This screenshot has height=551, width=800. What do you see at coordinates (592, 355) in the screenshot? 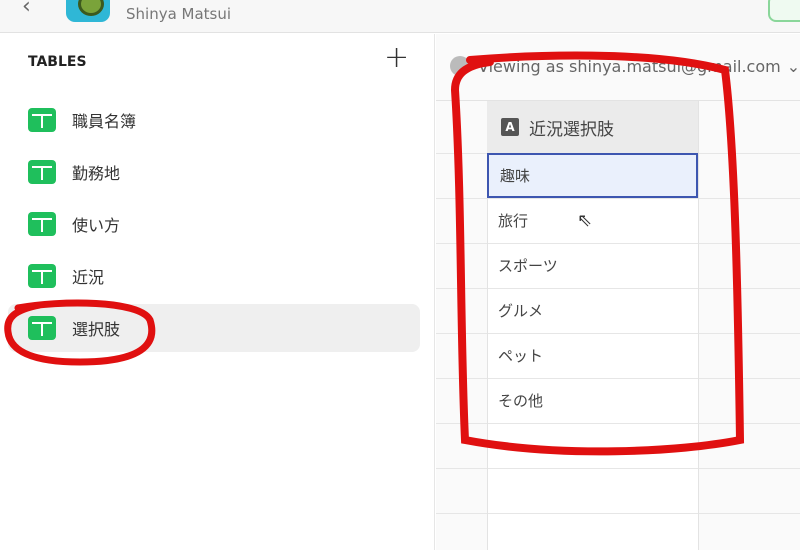
I see `table-cell: ペット` at bounding box center [592, 355].